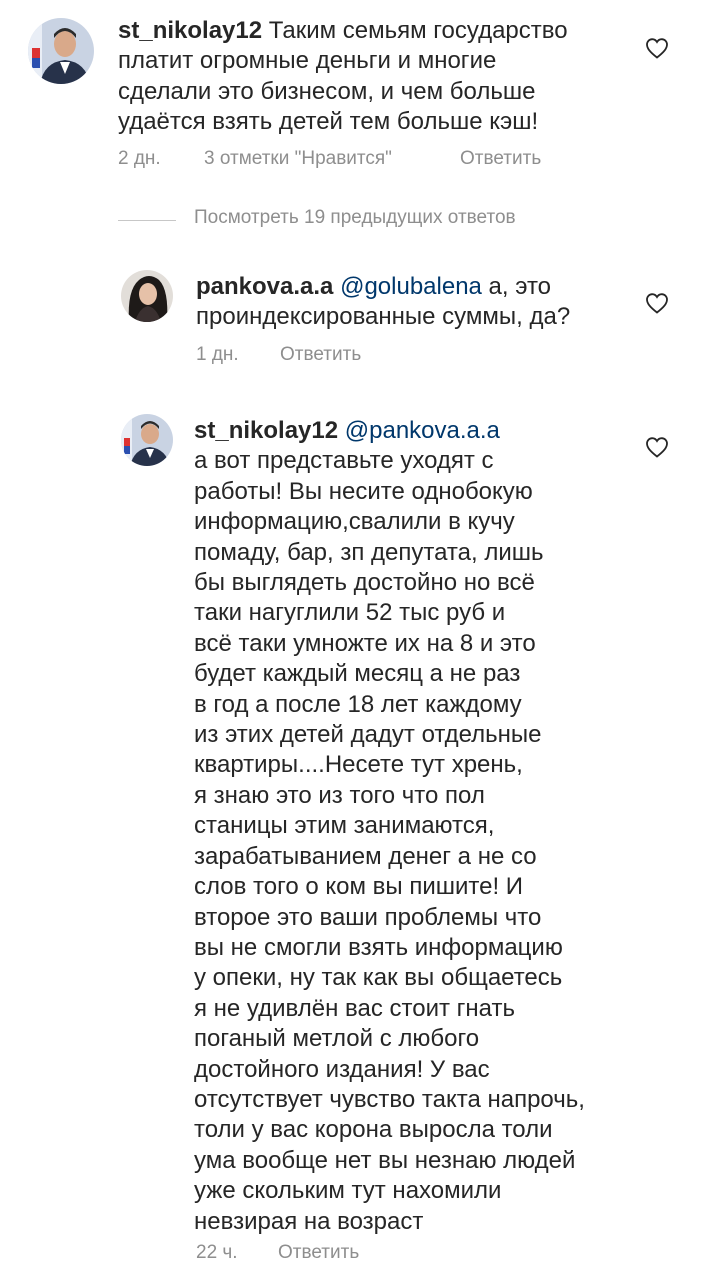  What do you see at coordinates (217, 1252) in the screenshot?
I see `timestamp: 22 ч.` at bounding box center [217, 1252].